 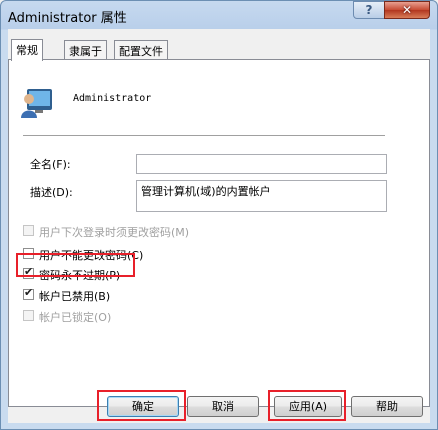 I want to click on tab-profile: 配置文件, so click(x=141, y=49).